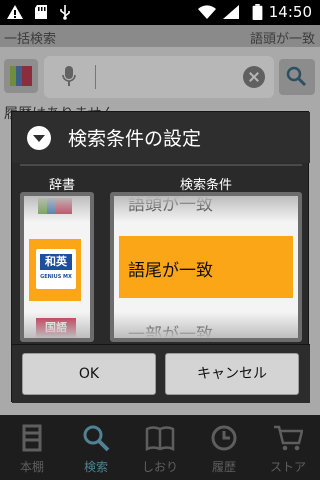 This screenshot has width=320, height=480. What do you see at coordinates (31, 467) in the screenshot?
I see `nav-label-bookshelf: 本棚` at bounding box center [31, 467].